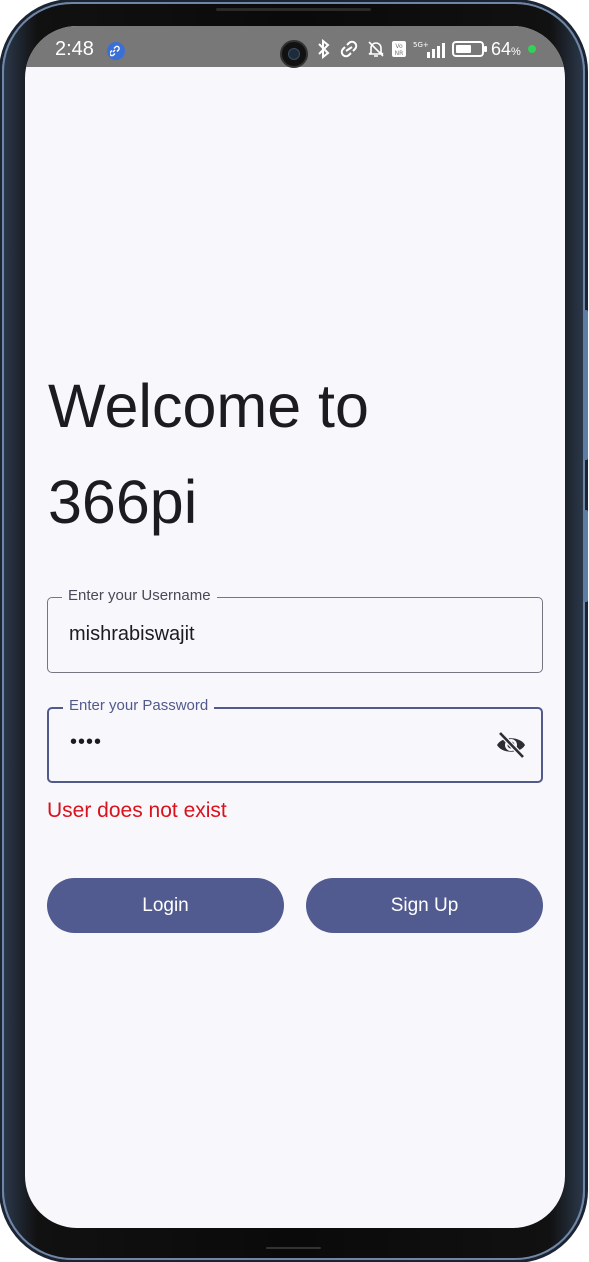 This screenshot has height=1262, width=589. What do you see at coordinates (165, 905) in the screenshot?
I see `login-button: Login` at bounding box center [165, 905].